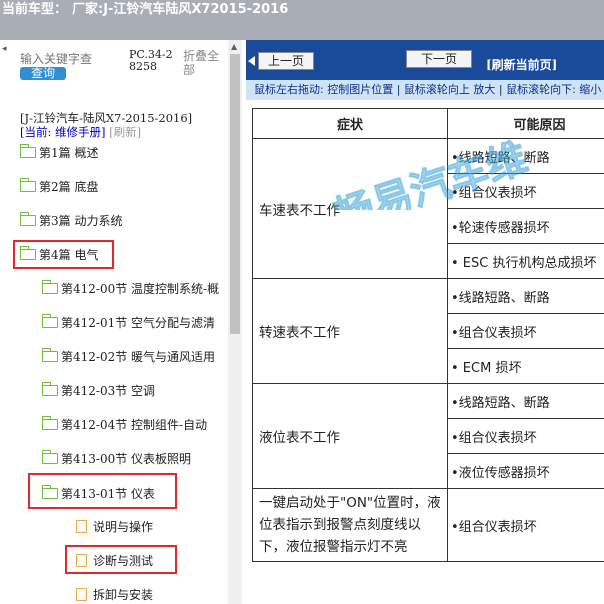 This screenshot has width=604, height=604. I want to click on tree-item-removal-installation: 拆卸与安装, so click(114, 594).